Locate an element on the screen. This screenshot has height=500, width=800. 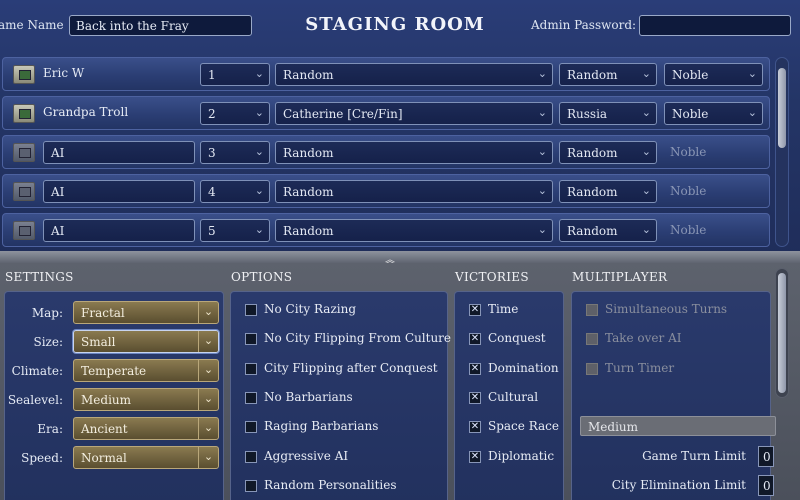
setting-dropdown: Temperate ⌄ is located at coordinates (146, 370).